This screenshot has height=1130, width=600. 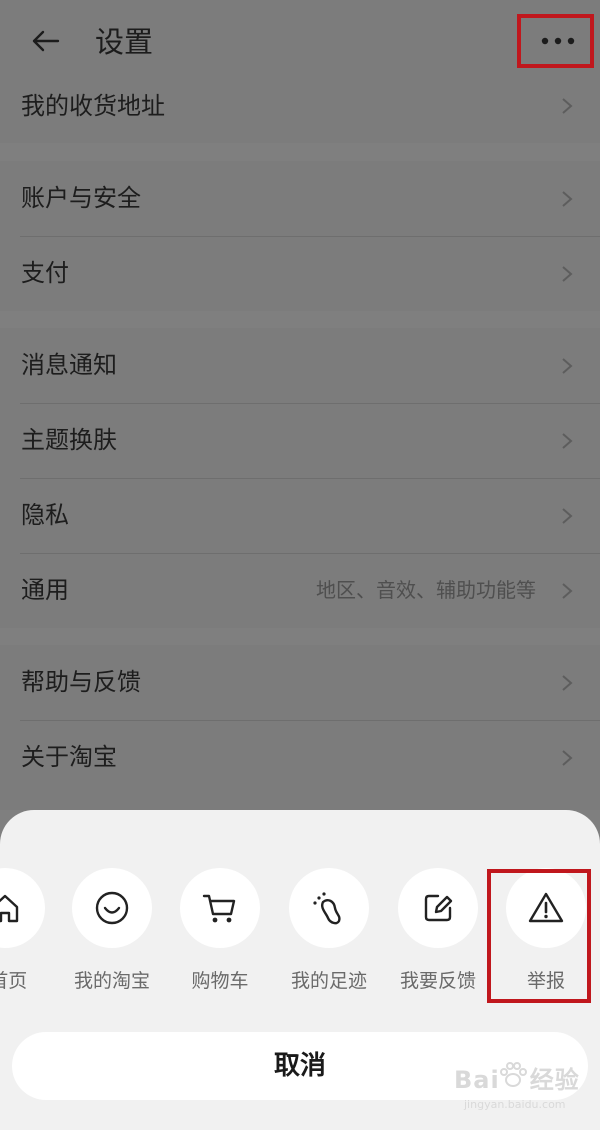 I want to click on row-label: 帮助与反馈, so click(x=81, y=682).